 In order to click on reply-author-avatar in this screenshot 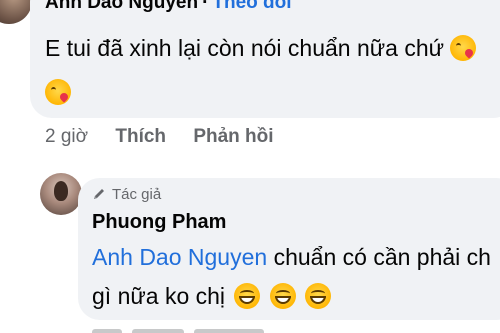, I will do `click(61, 194)`.